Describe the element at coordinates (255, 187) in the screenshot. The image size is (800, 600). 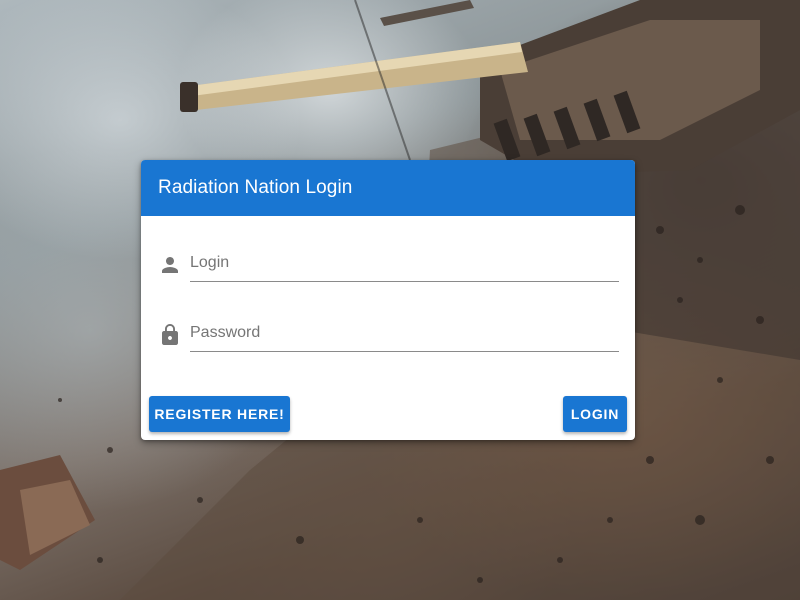
I see `page-title: Radiation Nation Login` at that location.